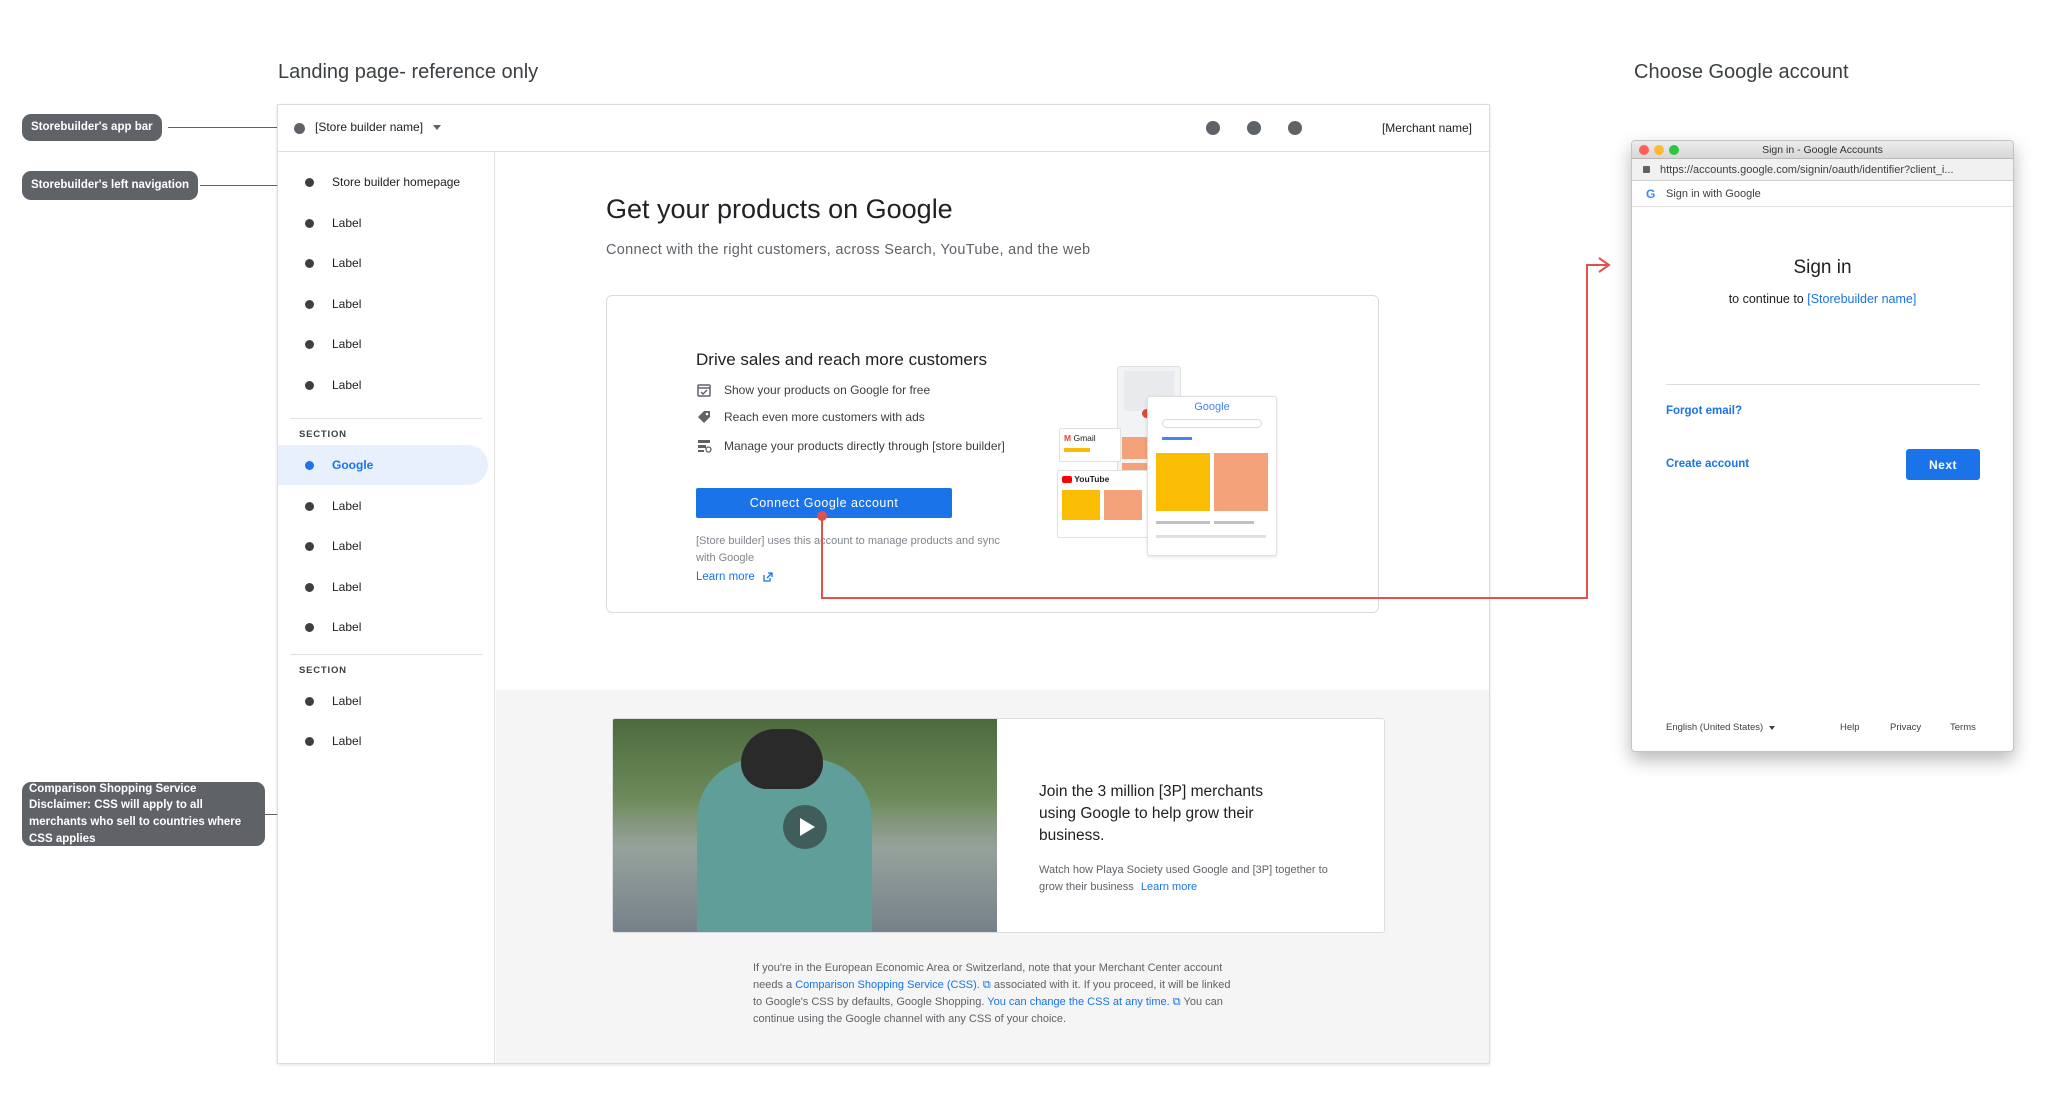 Image resolution: width=2048 pixels, height=1102 pixels. Describe the element at coordinates (1704, 411) in the screenshot. I see `forgot-email-link: Forgot email?` at that location.